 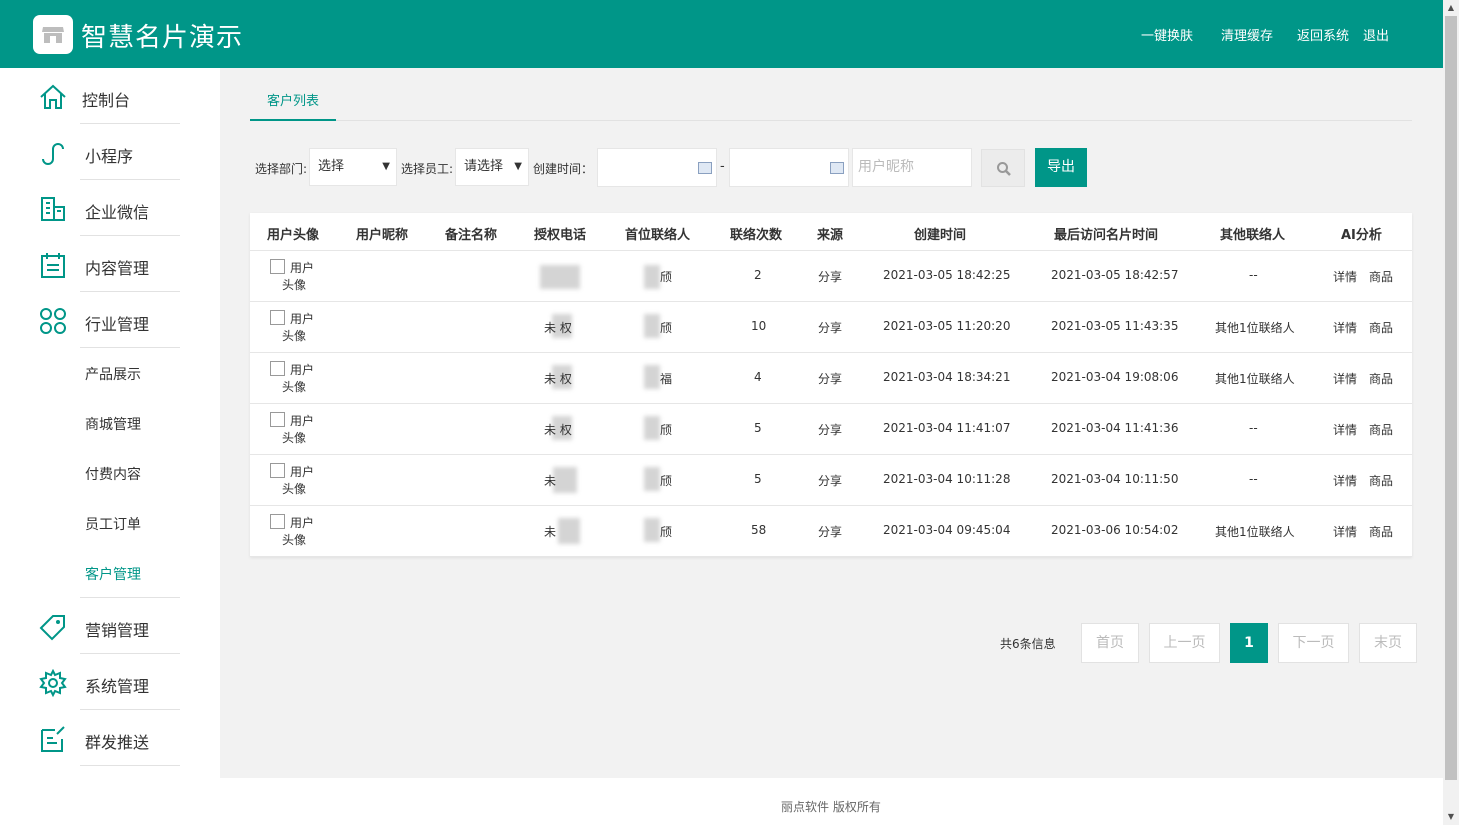 What do you see at coordinates (912, 167) in the screenshot?
I see `nickname-input: 用户昵称` at bounding box center [912, 167].